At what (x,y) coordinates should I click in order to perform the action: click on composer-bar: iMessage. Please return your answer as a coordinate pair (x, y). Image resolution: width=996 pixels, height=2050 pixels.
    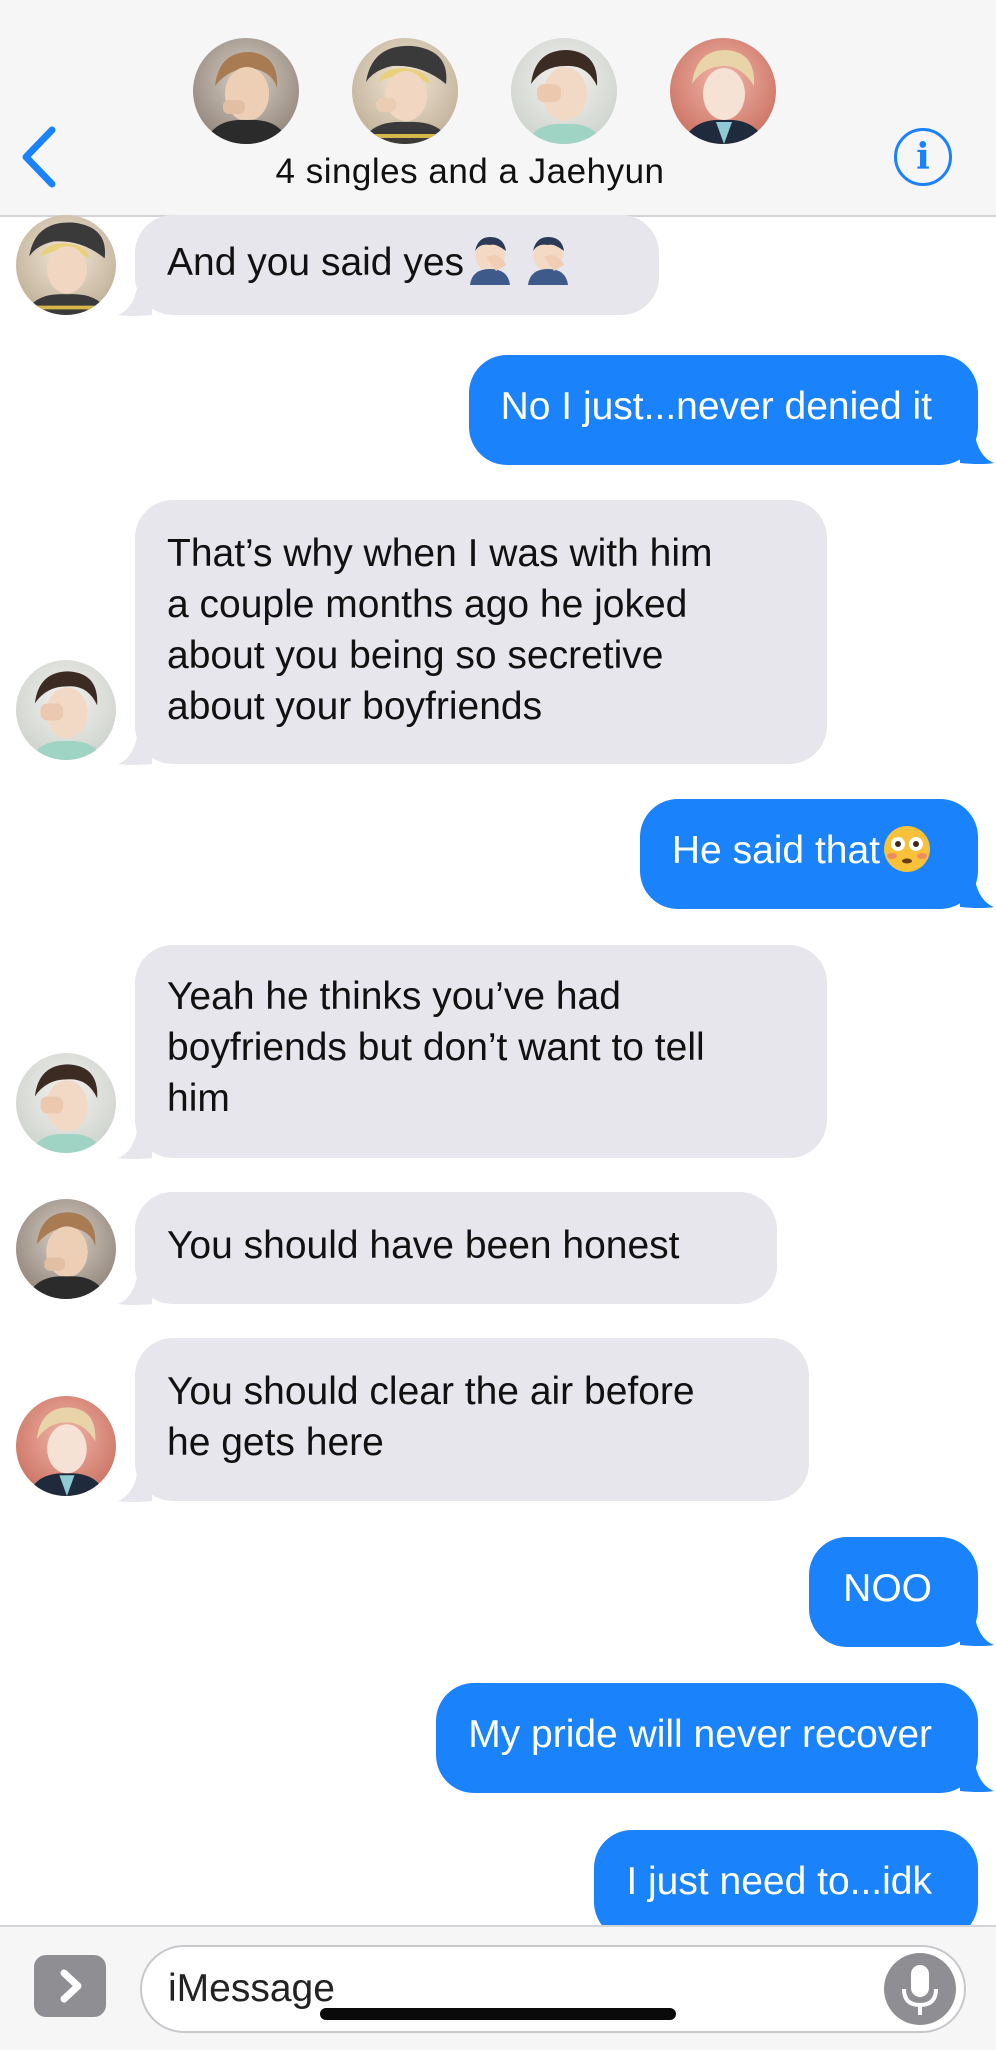
    Looking at the image, I should click on (498, 1987).